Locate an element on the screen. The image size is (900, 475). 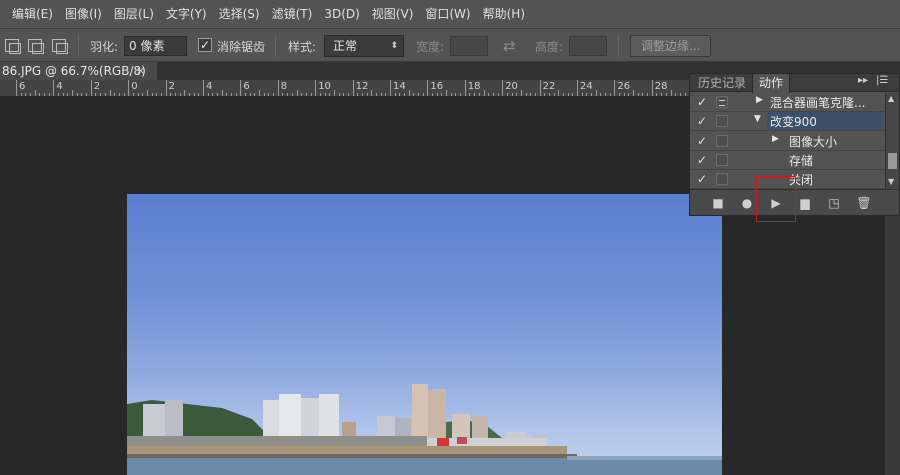
feather-label: 羽化: is located at coordinates (104, 47).